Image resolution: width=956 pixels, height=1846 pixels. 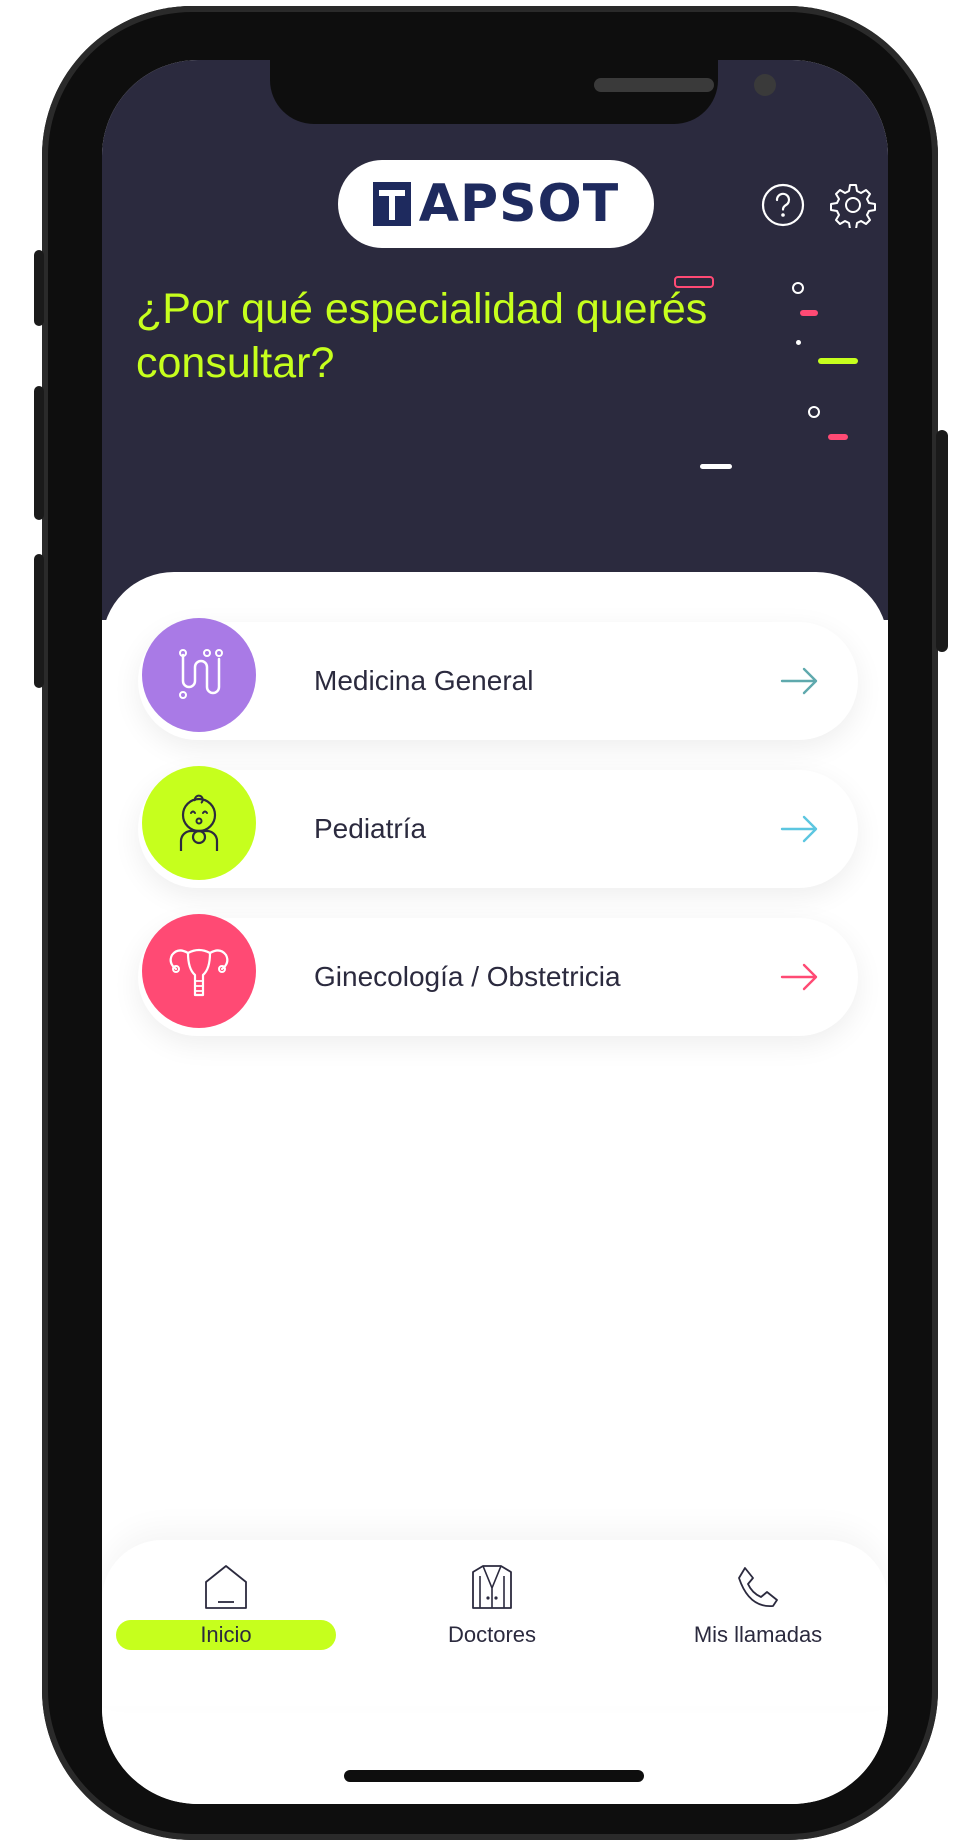 I want to click on help-circle-icon, so click(x=783, y=205).